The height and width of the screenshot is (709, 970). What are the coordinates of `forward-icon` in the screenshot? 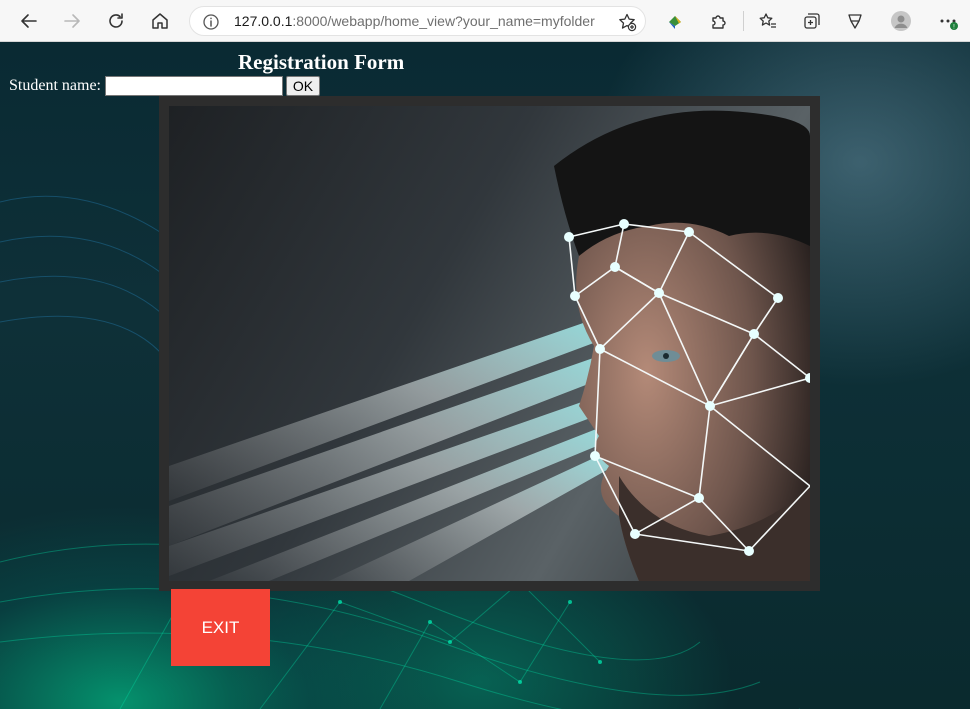 It's located at (72, 21).